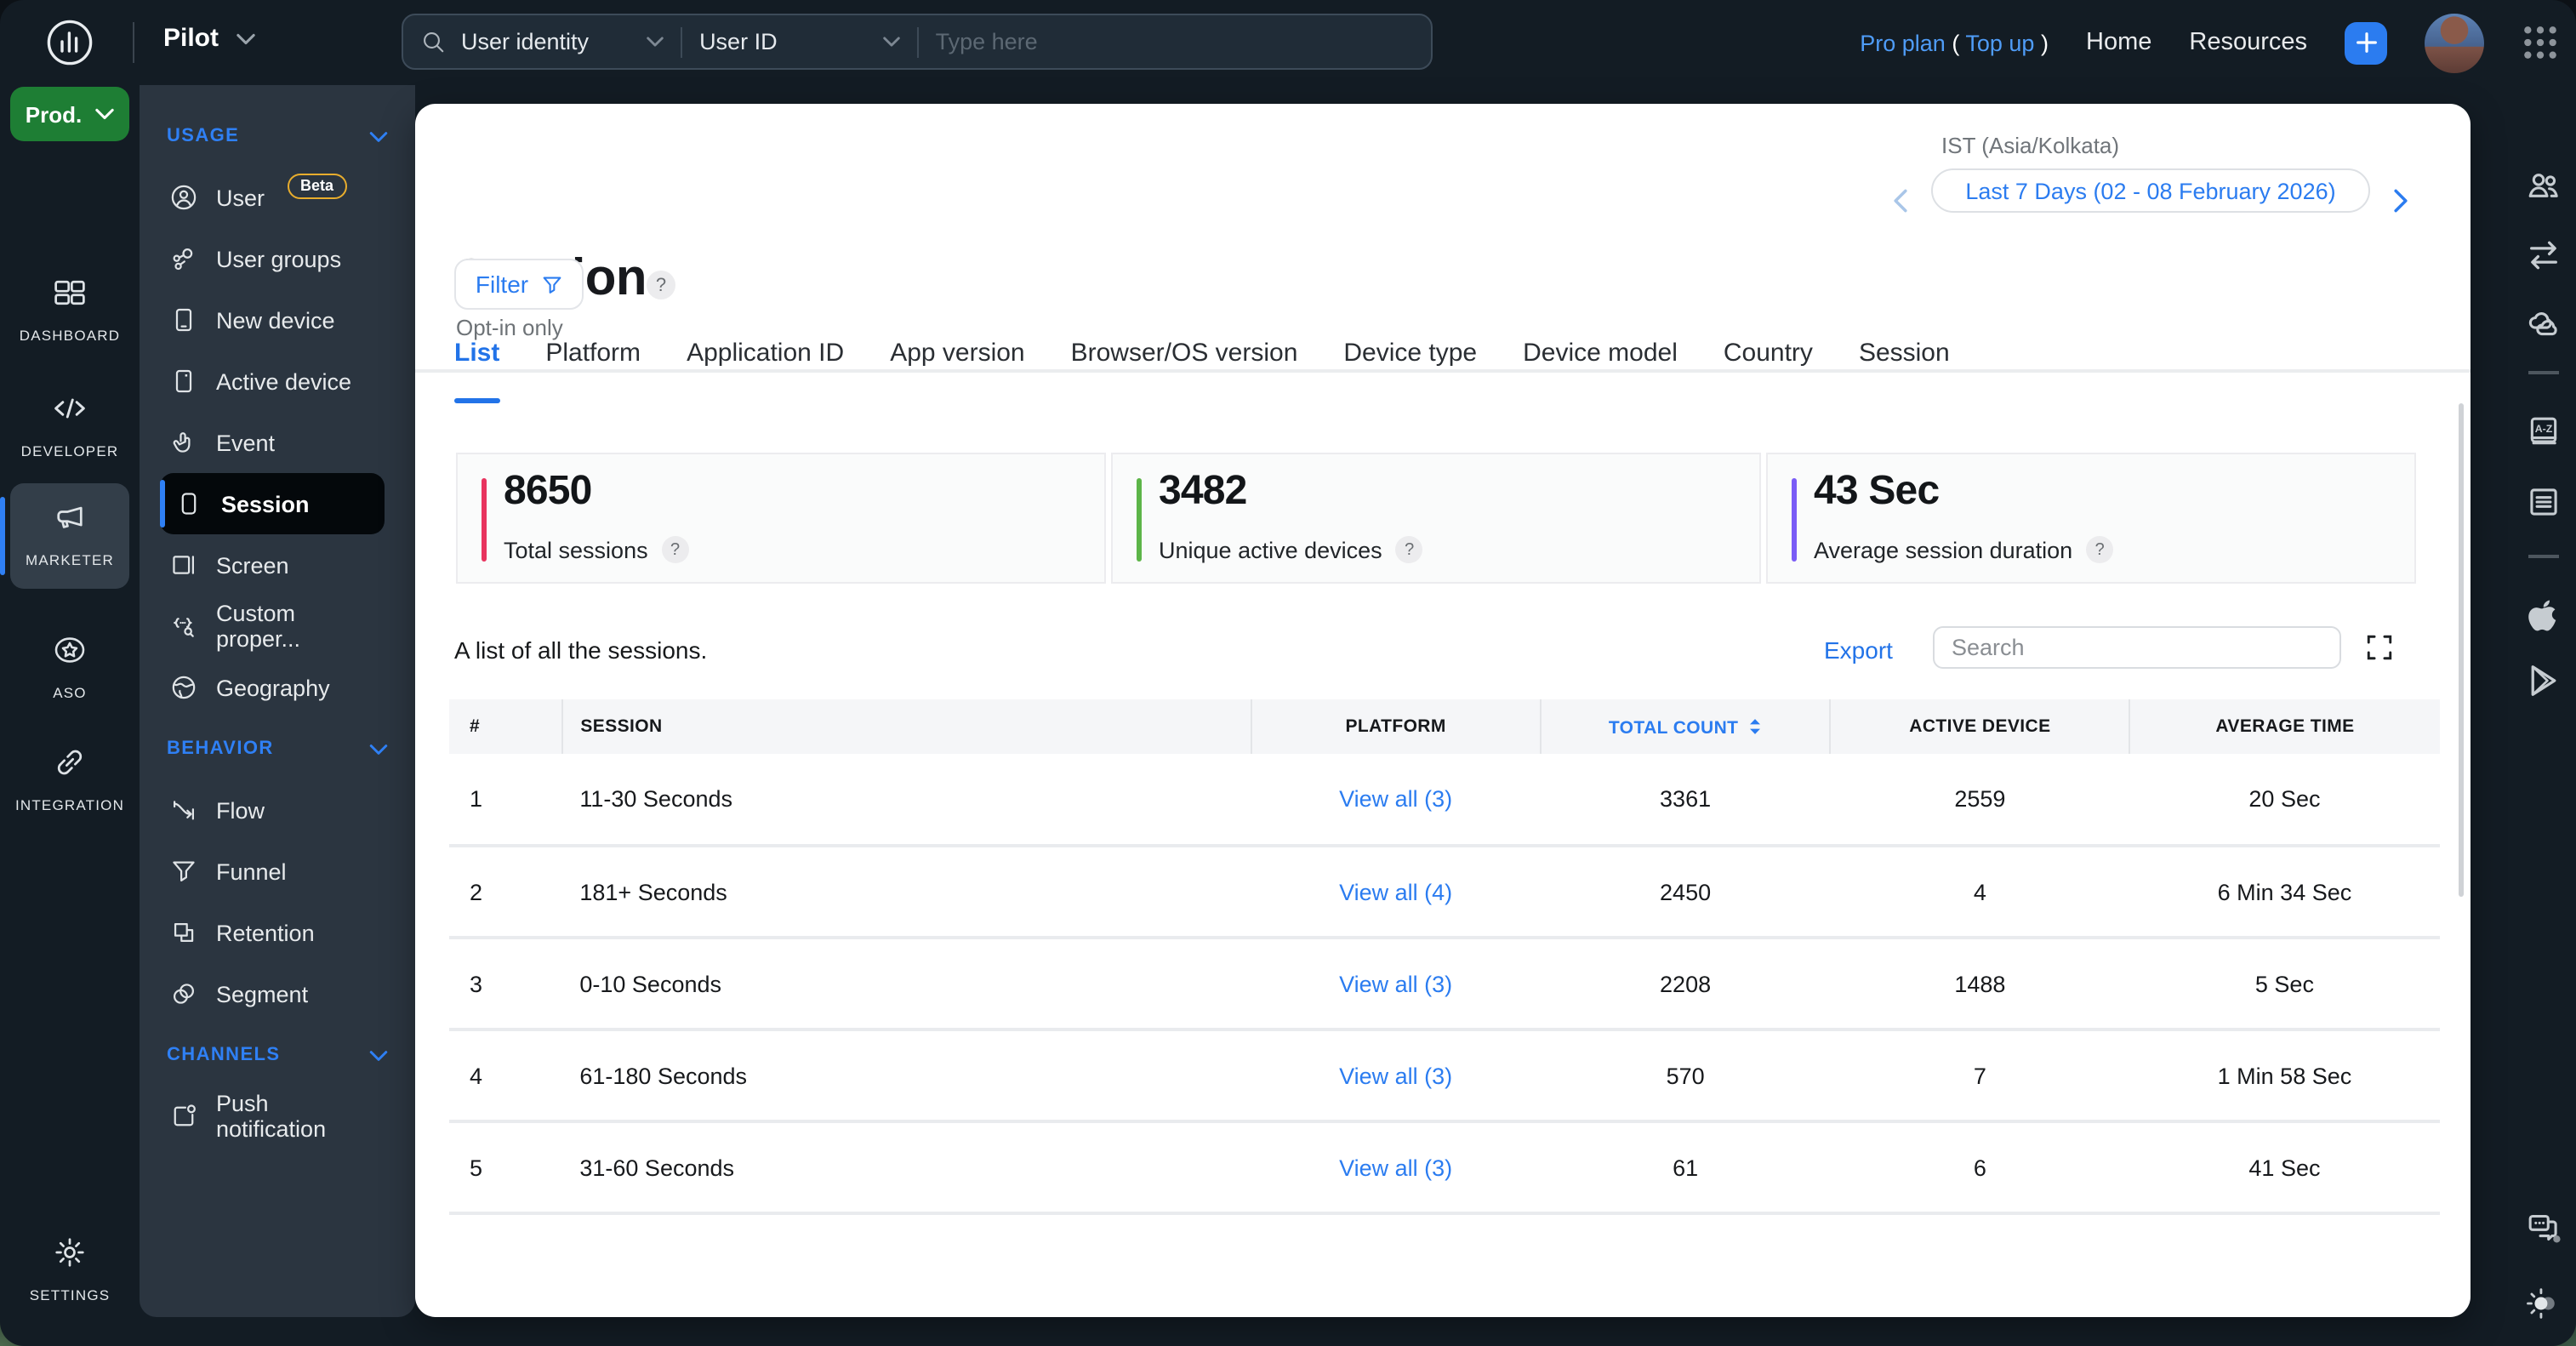 This screenshot has width=2576, height=1346. Describe the element at coordinates (476, 371) in the screenshot. I see `tab-list: List` at that location.